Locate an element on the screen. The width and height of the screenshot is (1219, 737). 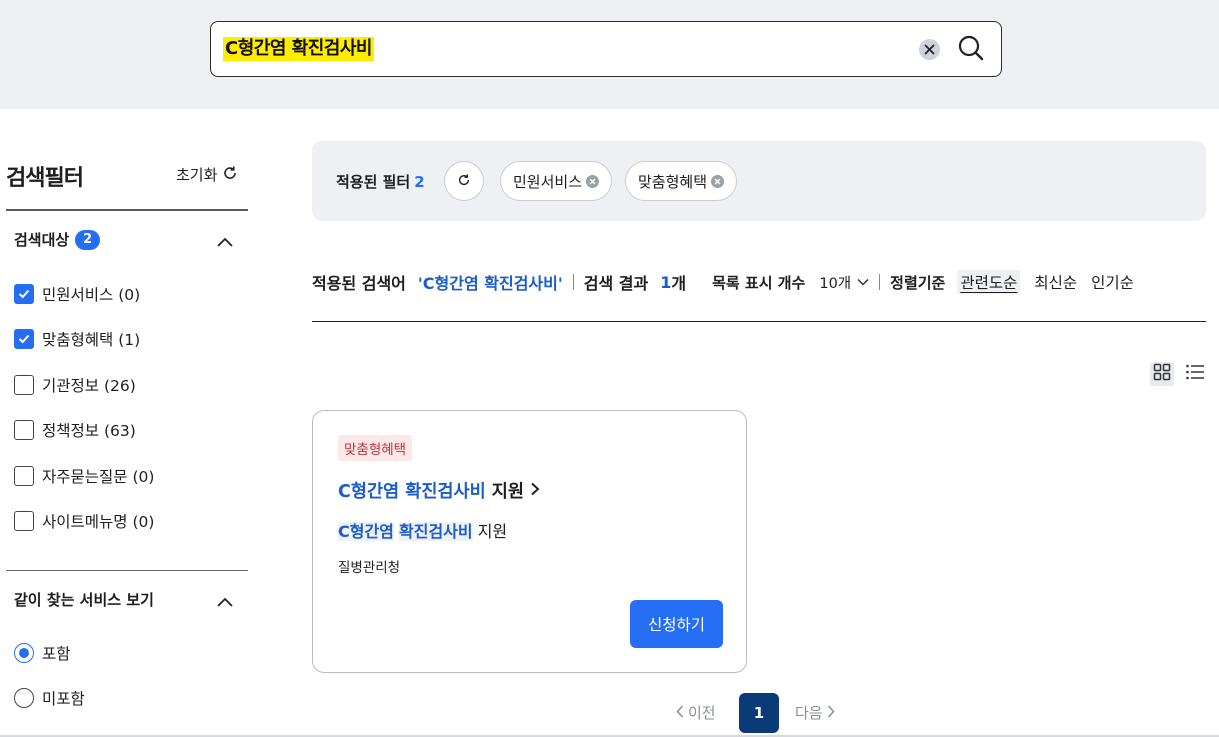
radio-exclude: 미포함 is located at coordinates (49, 698).